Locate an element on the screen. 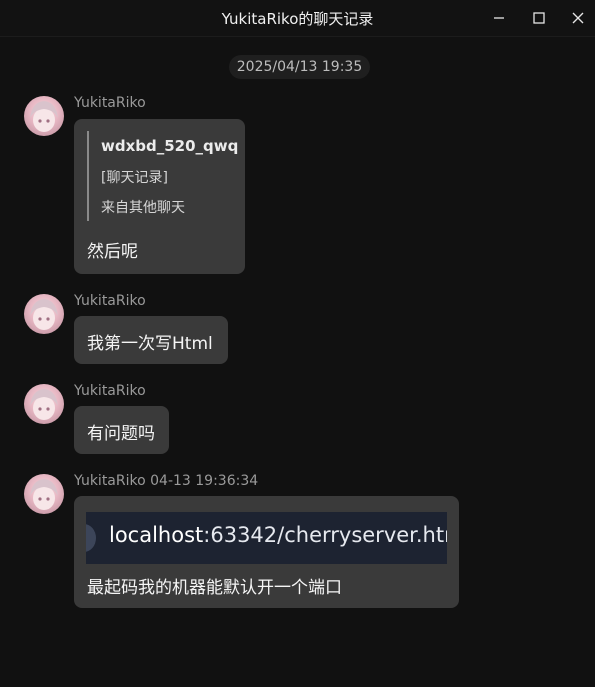 The height and width of the screenshot is (687, 595). url-path: :63342/cherryserver.htm is located at coordinates (325, 535).